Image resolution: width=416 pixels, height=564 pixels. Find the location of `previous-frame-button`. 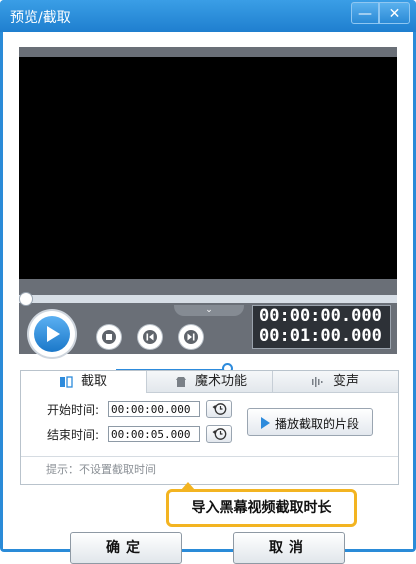

previous-frame-button is located at coordinates (150, 337).